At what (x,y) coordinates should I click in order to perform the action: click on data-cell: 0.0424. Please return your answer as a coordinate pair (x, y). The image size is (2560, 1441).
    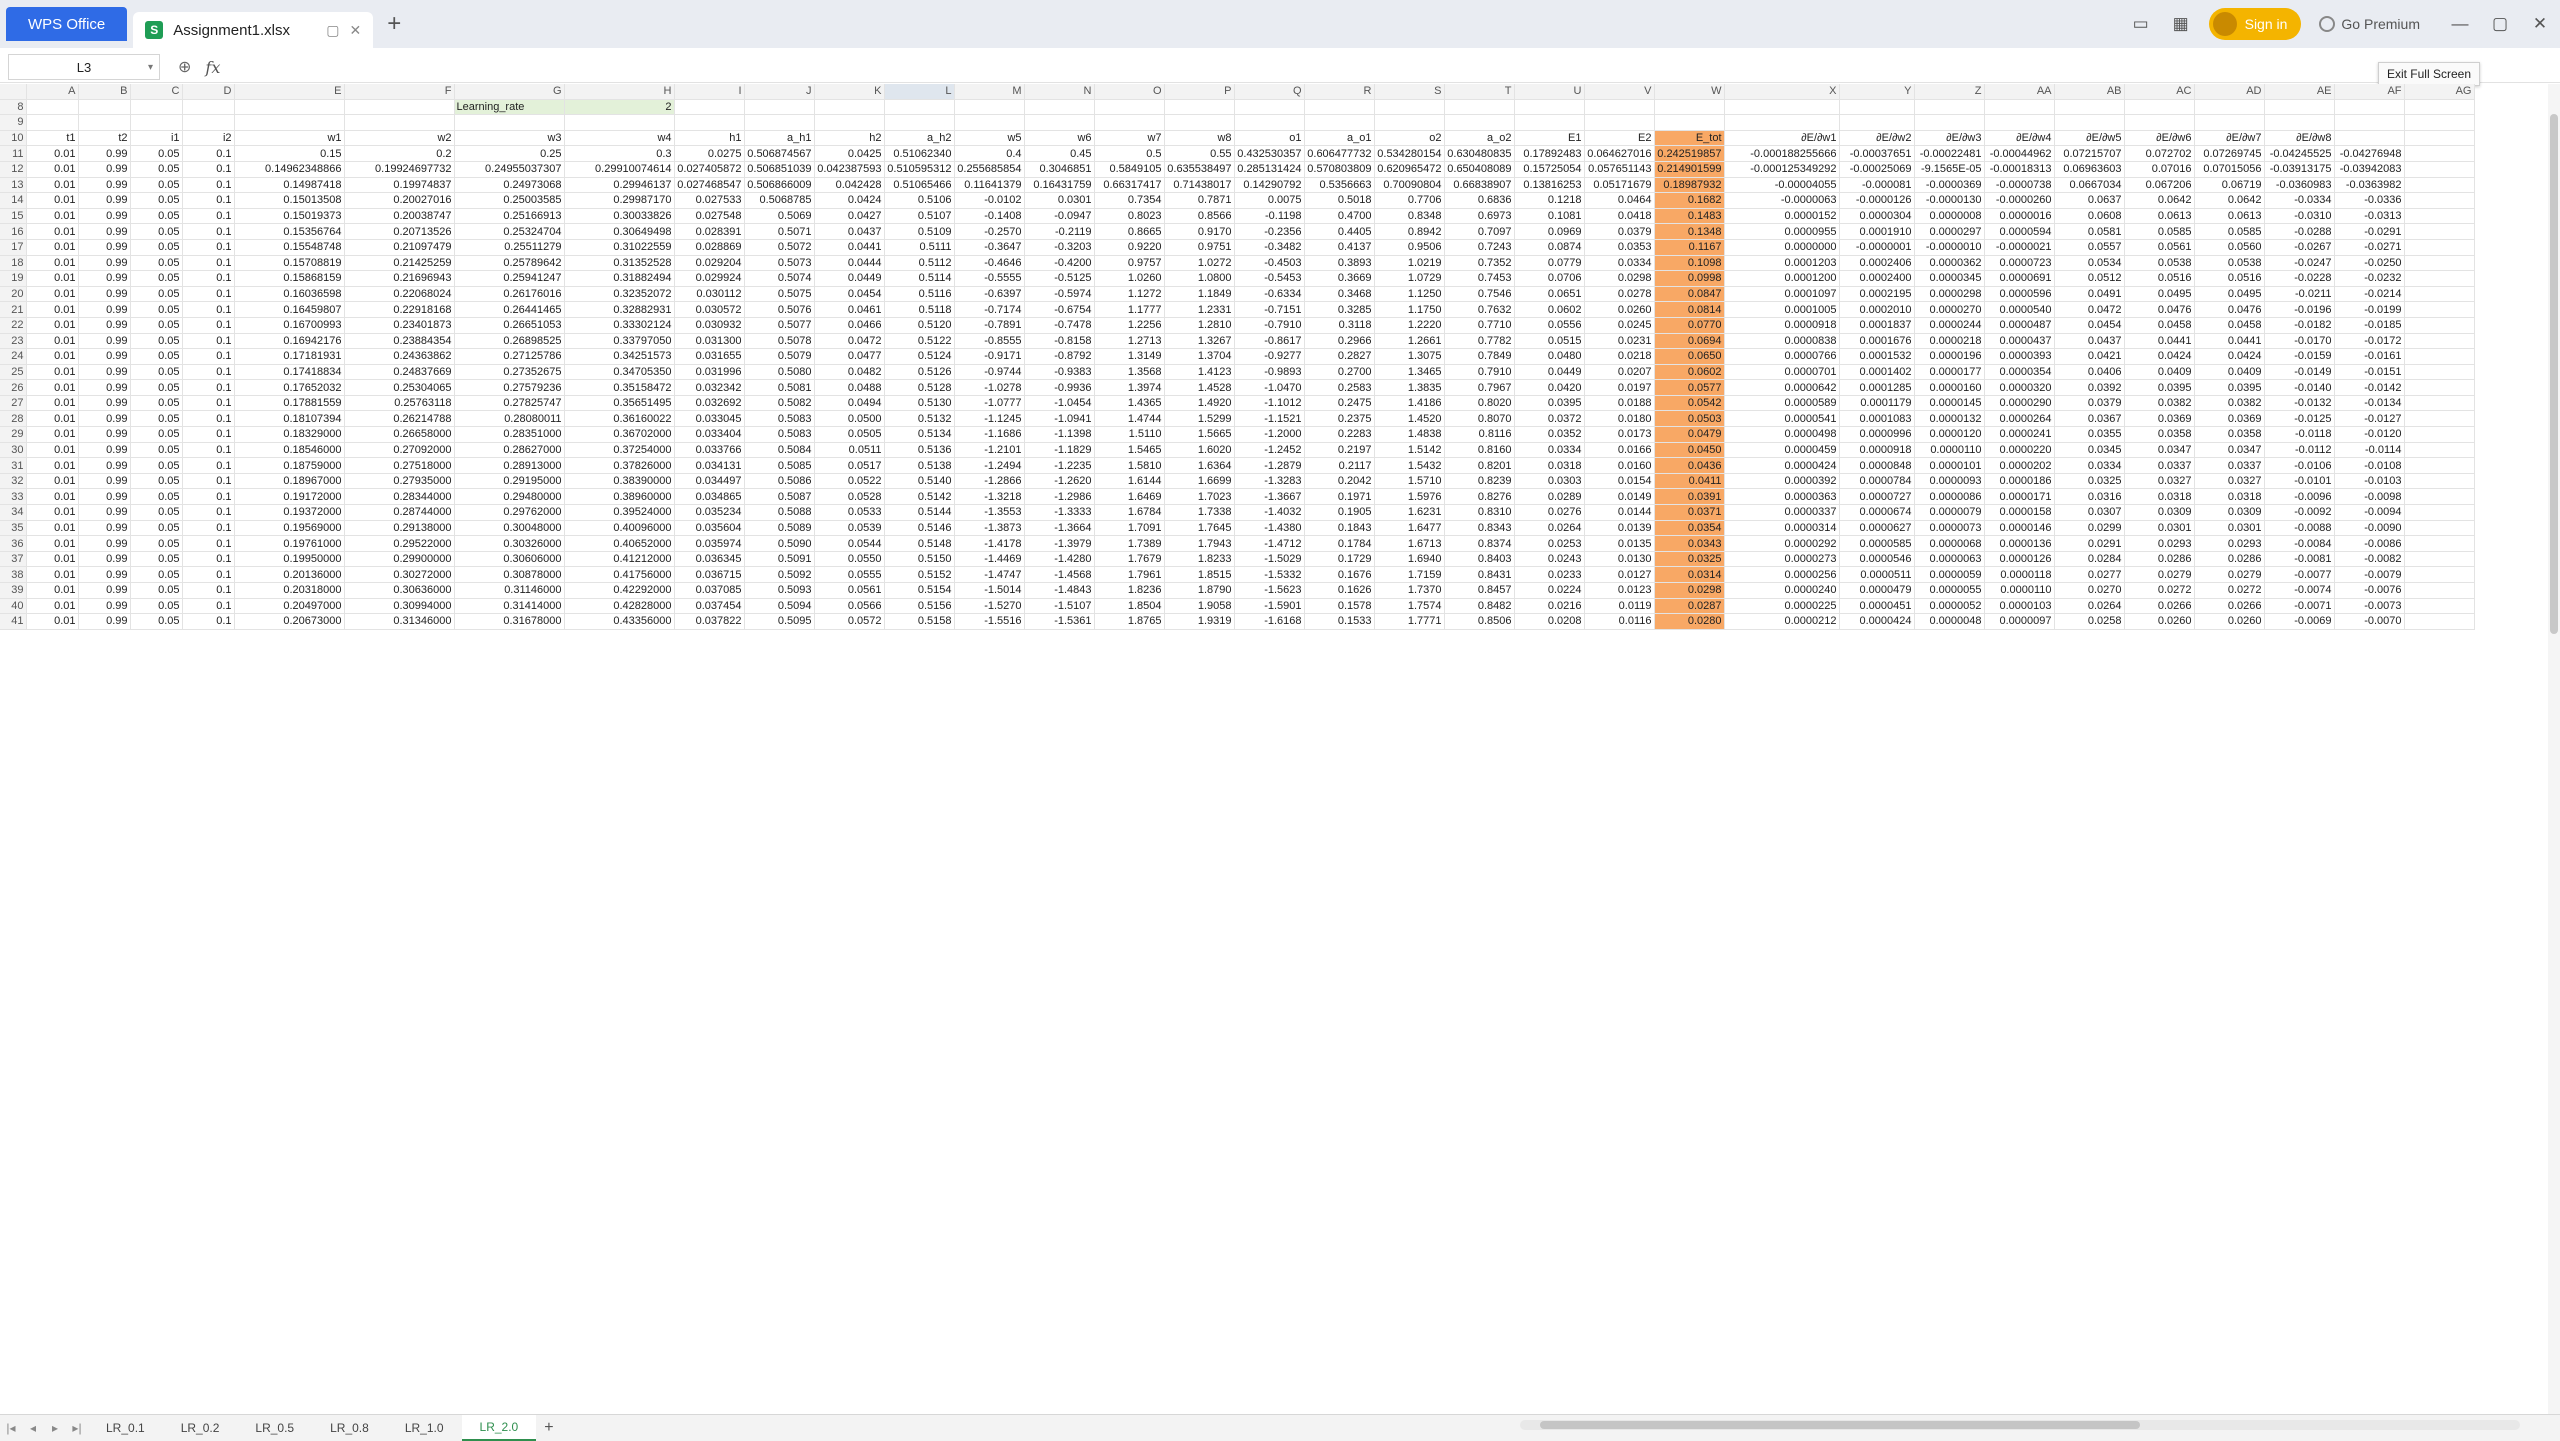
    Looking at the image, I should click on (2229, 356).